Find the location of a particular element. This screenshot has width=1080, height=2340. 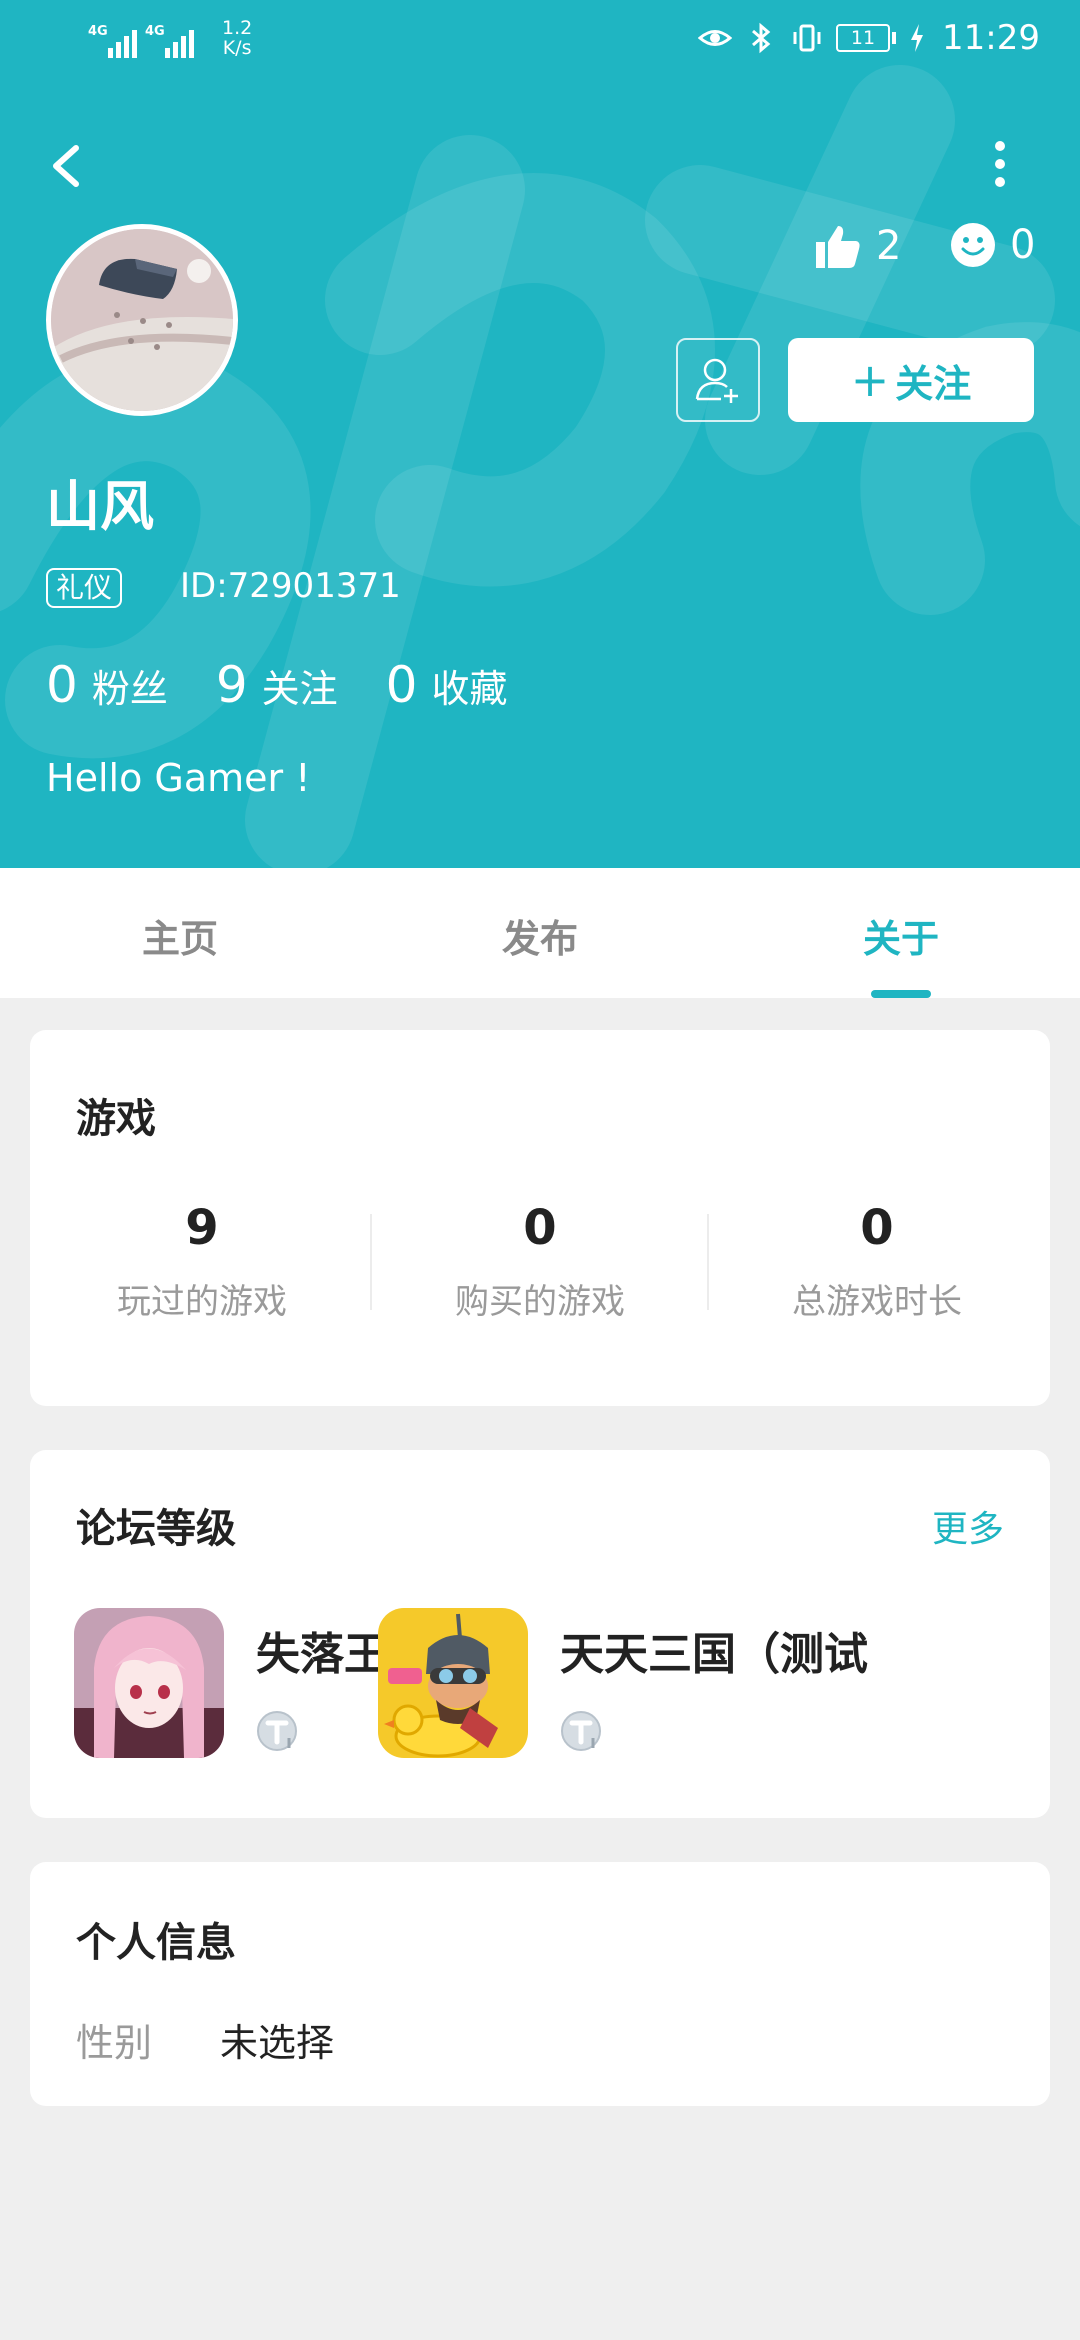

forum-level-card: 论坛等级 更多 失落王冠 天天三国（测试 is located at coordinates (540, 1634).